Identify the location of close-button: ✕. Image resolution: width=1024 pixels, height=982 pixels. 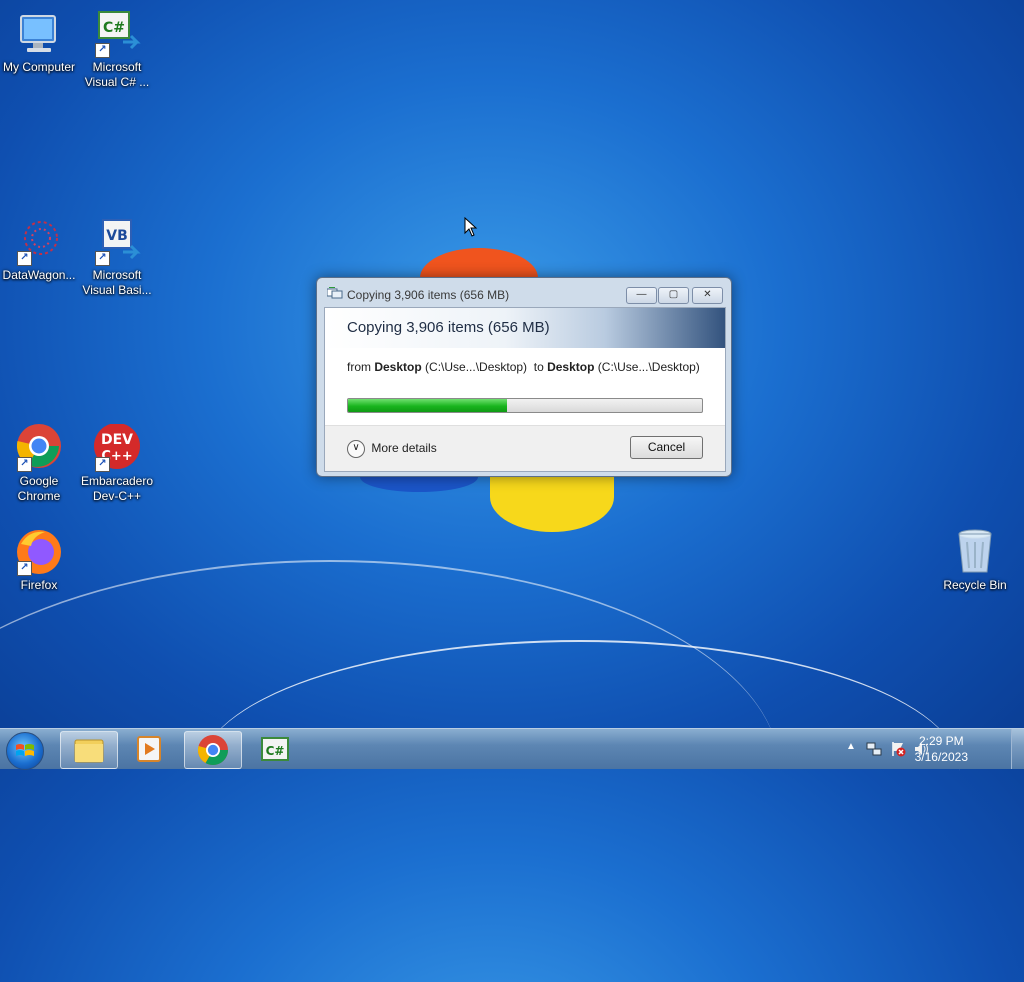
(707, 295).